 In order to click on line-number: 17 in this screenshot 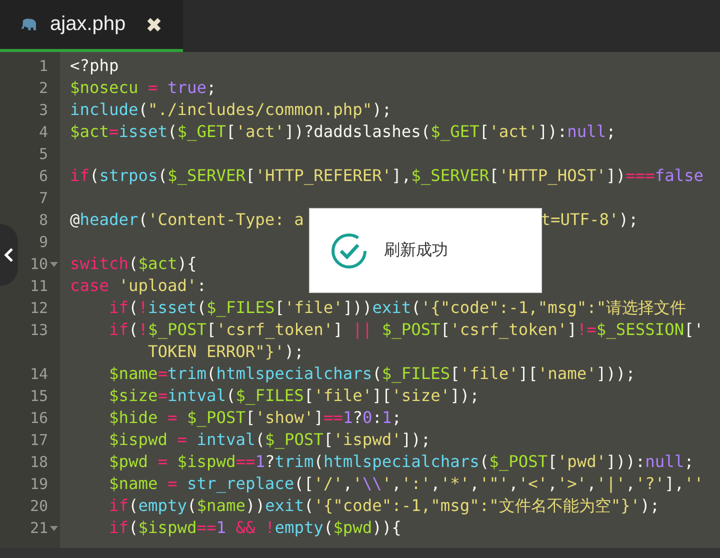, I will do `click(39, 440)`.